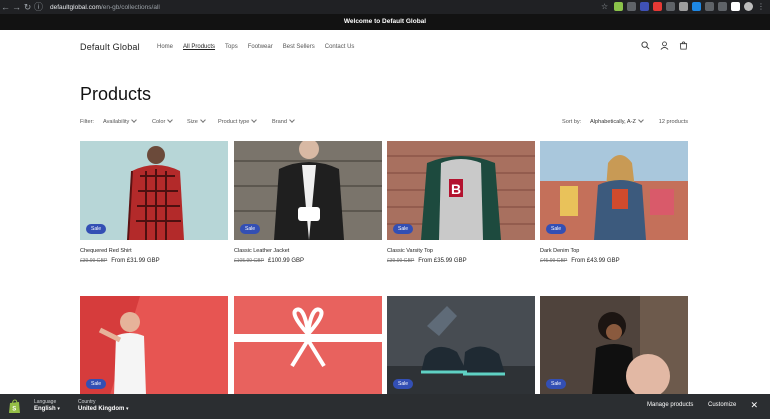 This screenshot has width=770, height=419. I want to click on filter-product-type: Product type, so click(238, 121).